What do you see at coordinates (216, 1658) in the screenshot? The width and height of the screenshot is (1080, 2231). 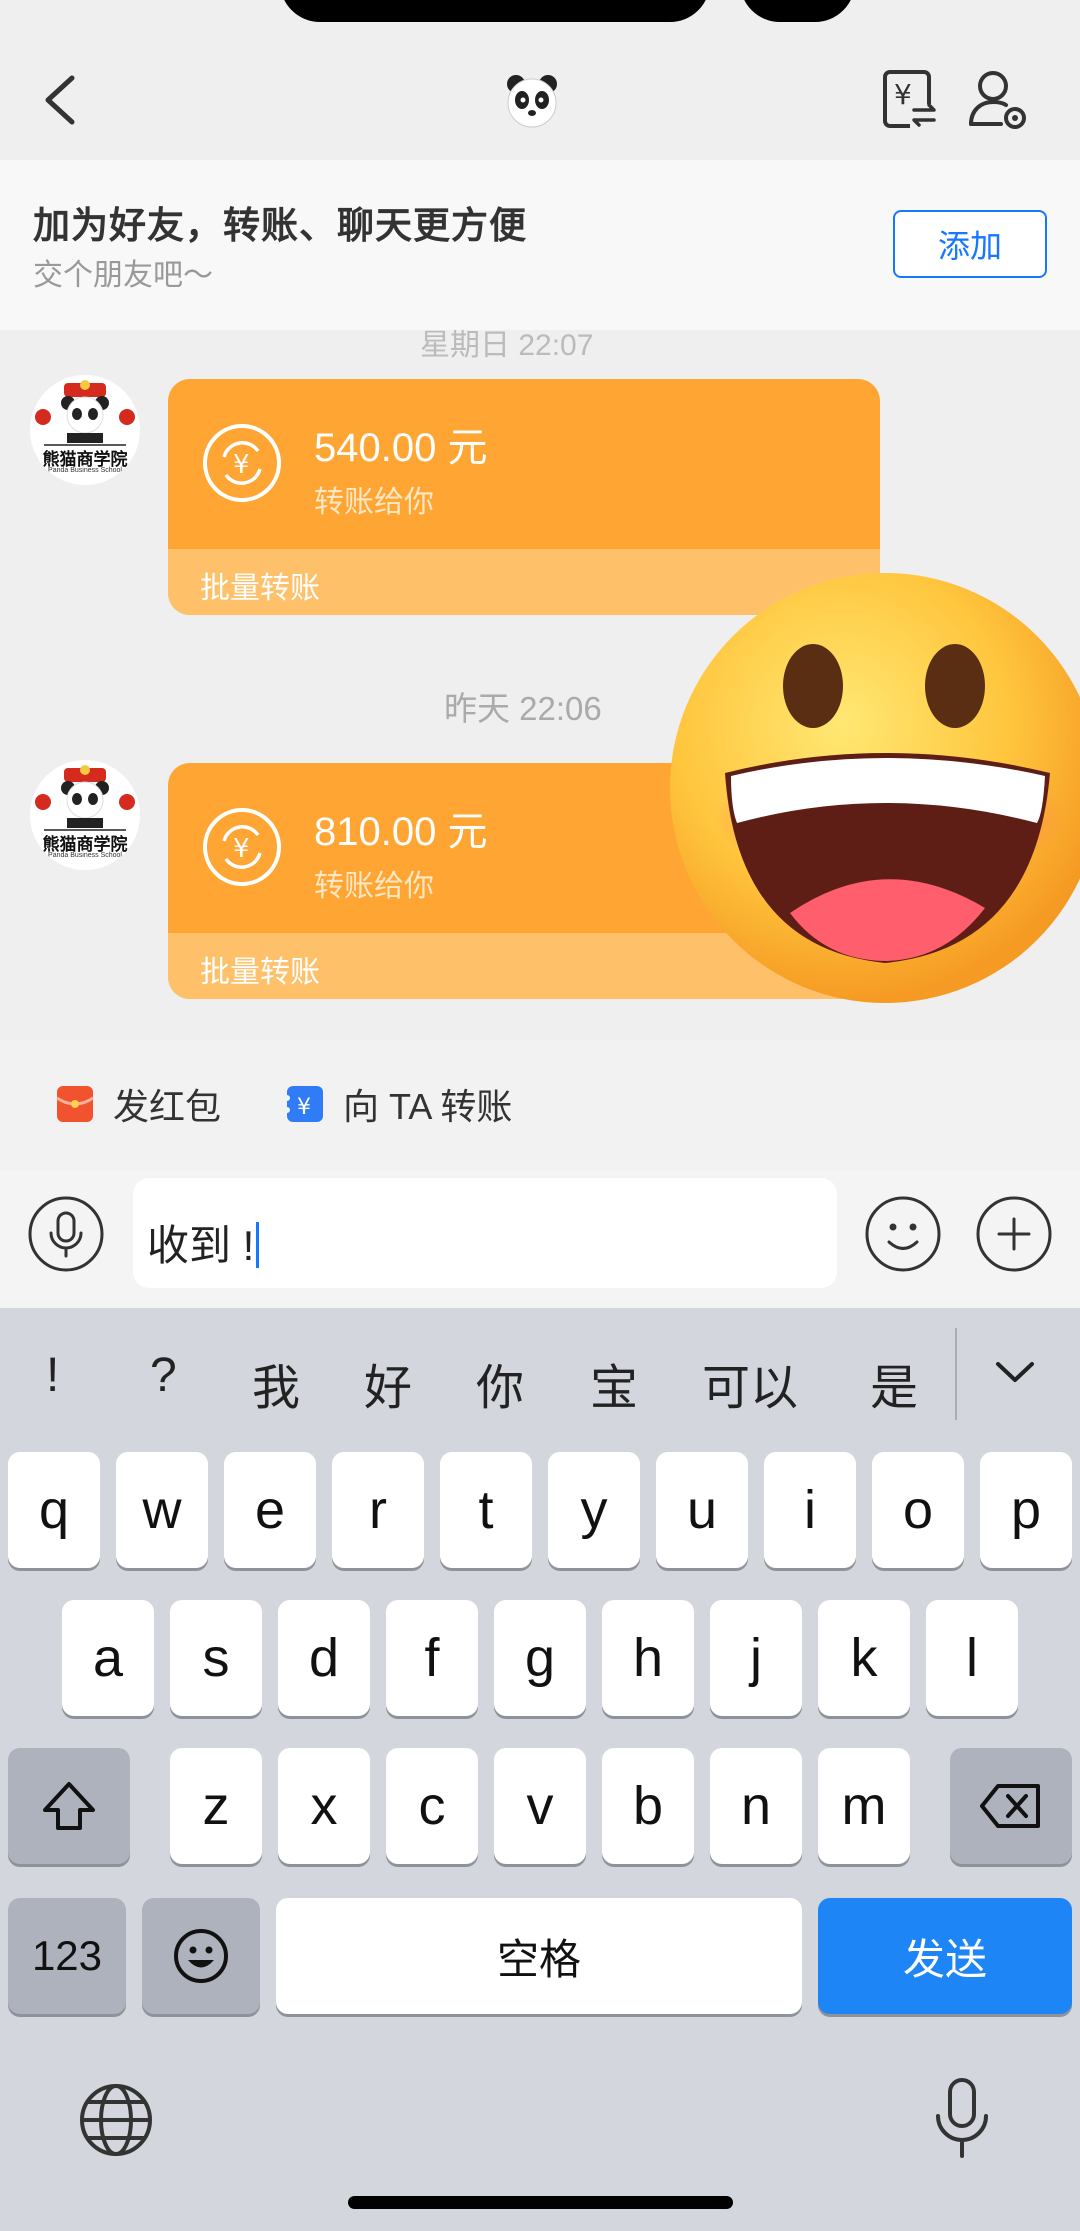 I see `key-s: s` at bounding box center [216, 1658].